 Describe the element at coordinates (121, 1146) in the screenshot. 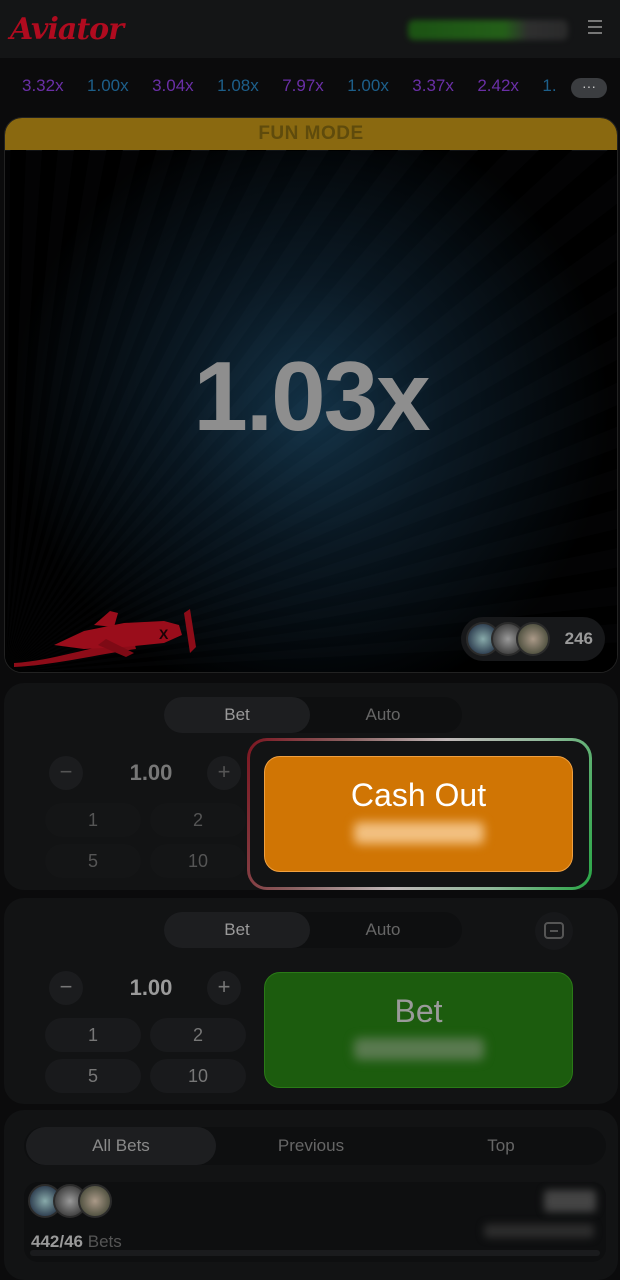

I see `tab-all-bets: All Bets` at that location.